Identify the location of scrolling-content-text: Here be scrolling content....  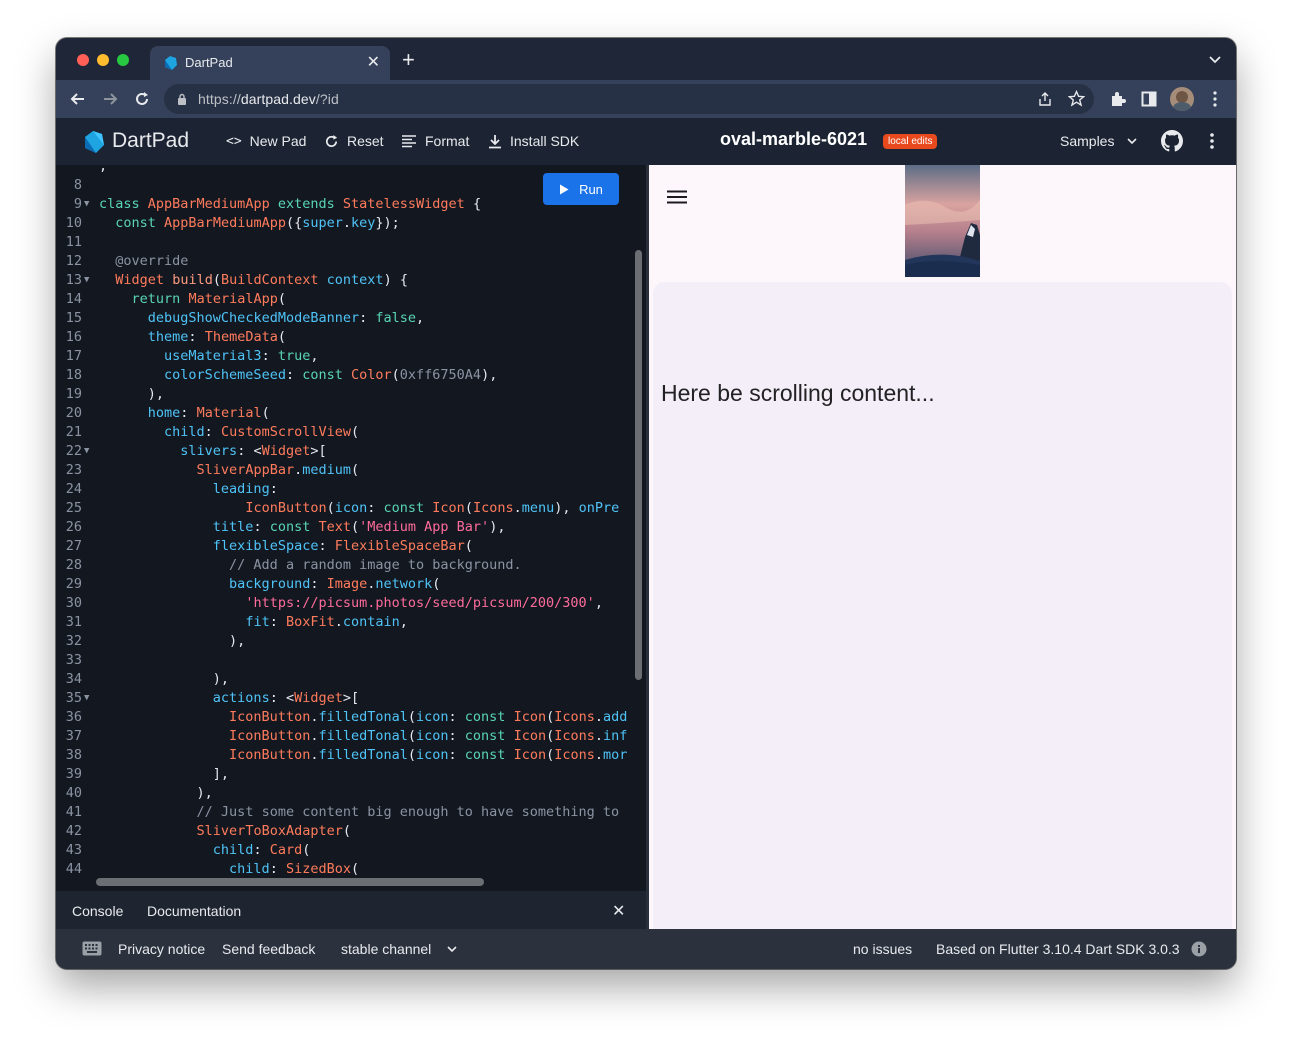
(798, 393).